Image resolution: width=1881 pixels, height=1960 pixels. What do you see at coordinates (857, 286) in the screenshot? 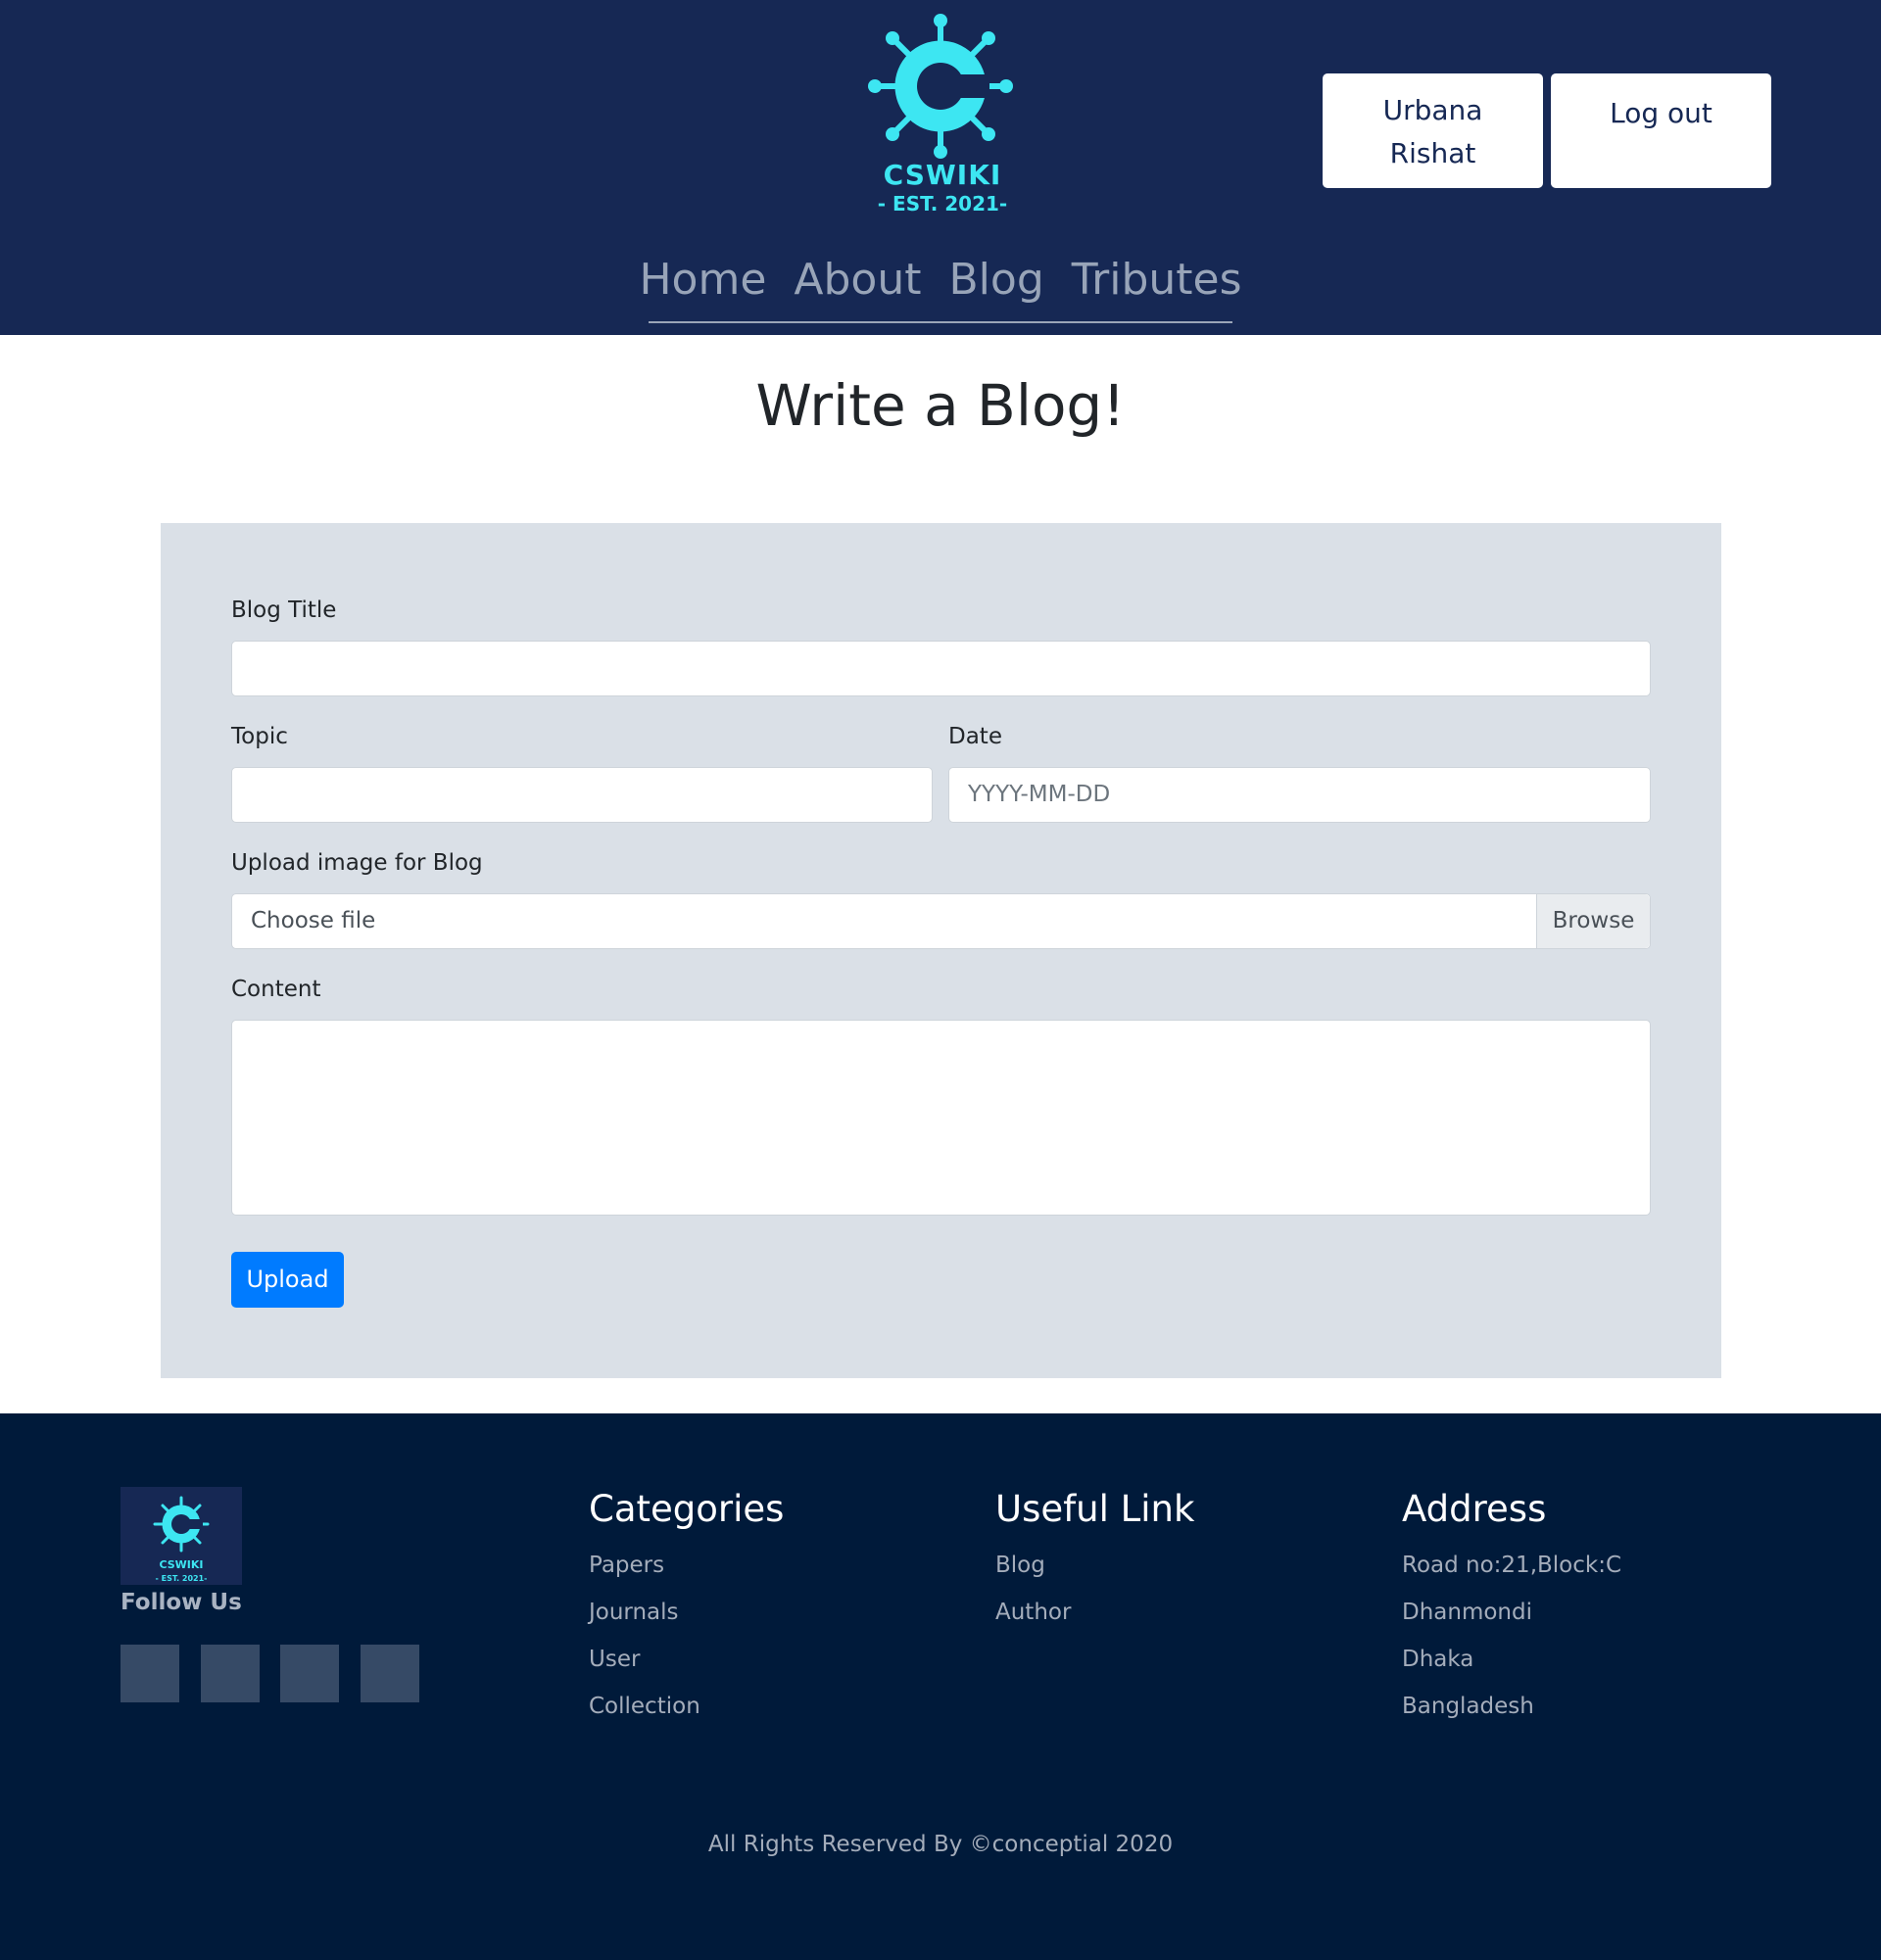
I see `nav-about: About` at bounding box center [857, 286].